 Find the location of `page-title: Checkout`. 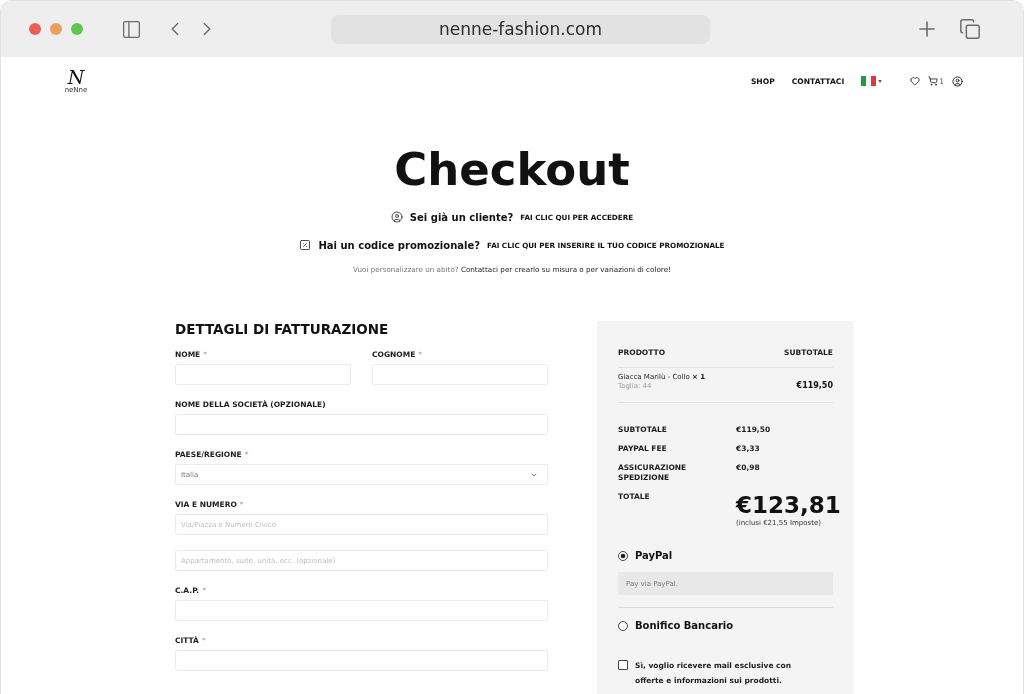

page-title: Checkout is located at coordinates (512, 169).